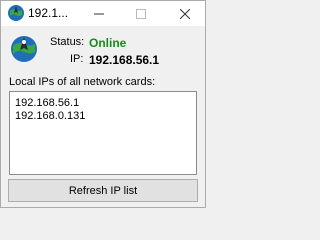 The width and height of the screenshot is (320, 240). I want to click on list-item: 192.168.56.1, so click(47, 103).